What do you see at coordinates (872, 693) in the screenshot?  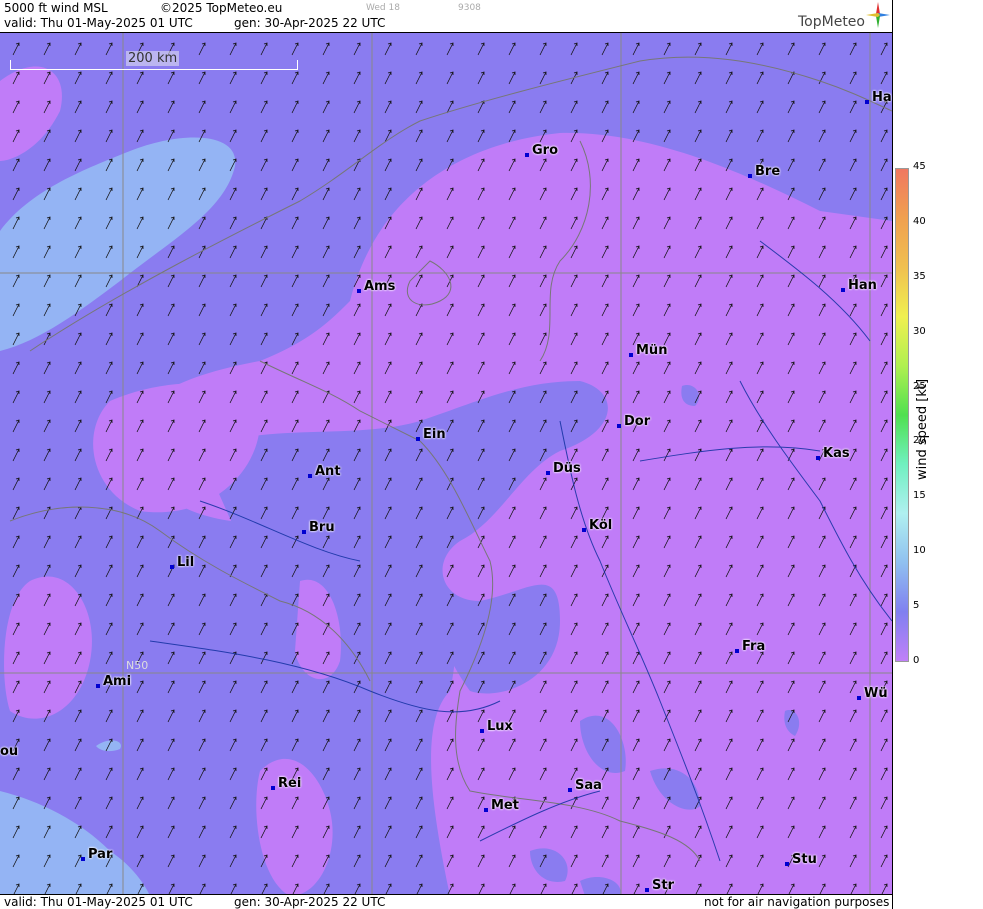 I see `city-label: Wü` at bounding box center [872, 693].